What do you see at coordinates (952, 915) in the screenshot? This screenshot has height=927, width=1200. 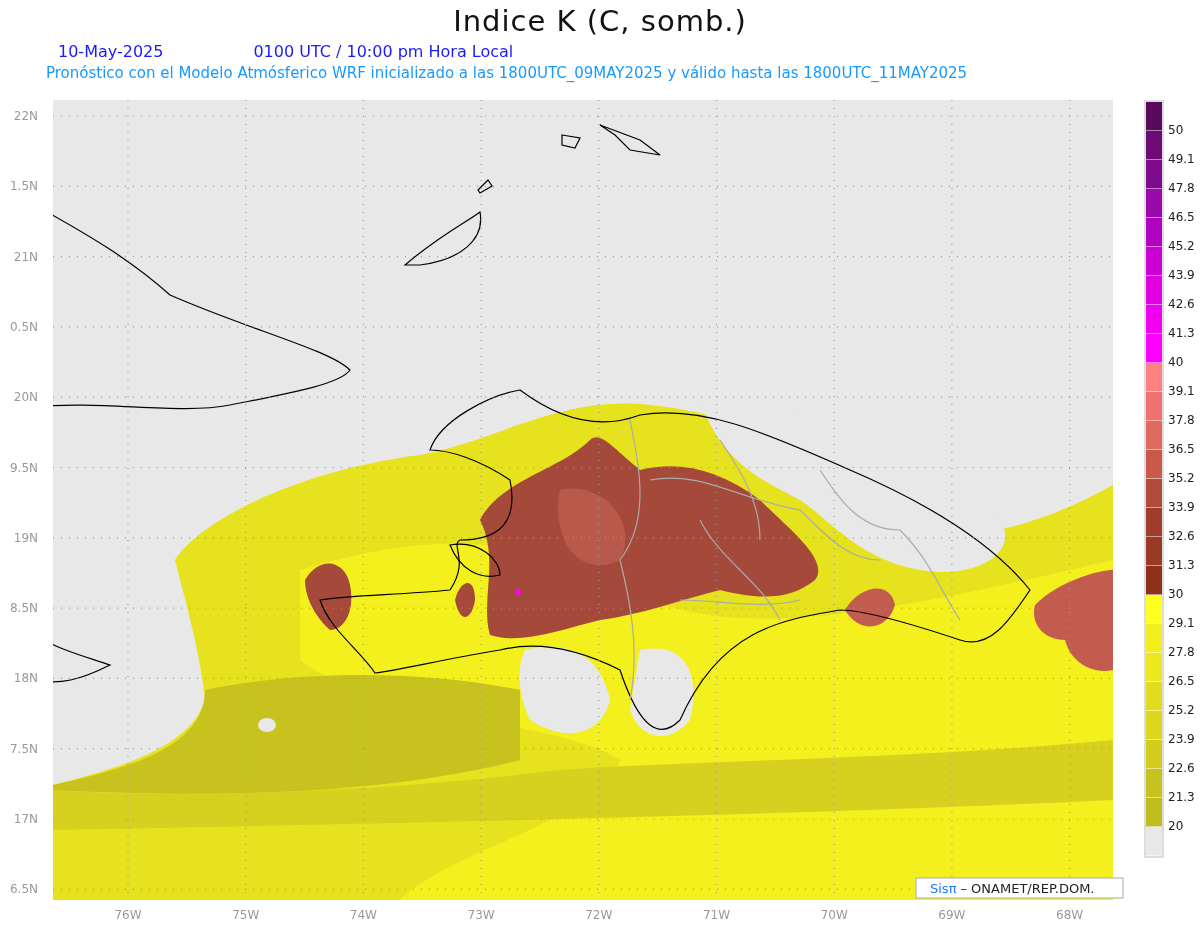 I see `longitude-label: 69W` at bounding box center [952, 915].